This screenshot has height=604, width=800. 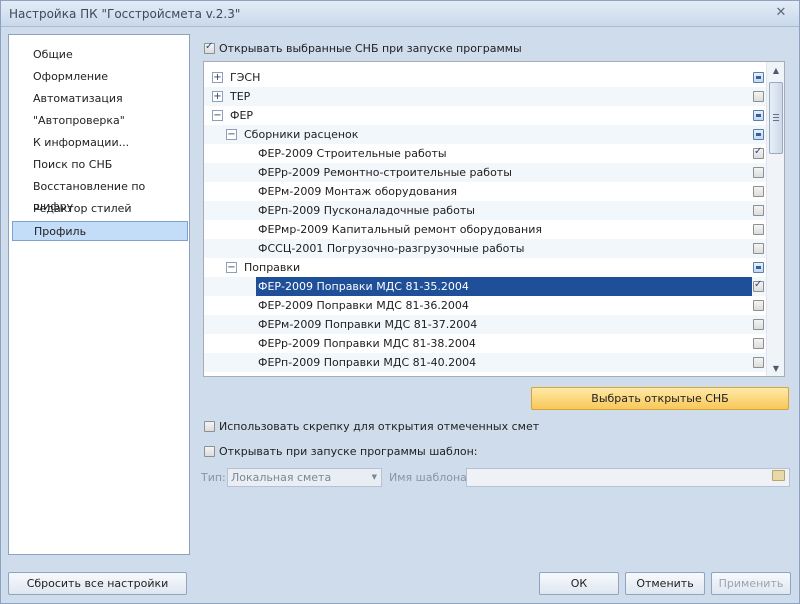 What do you see at coordinates (367, 362) in the screenshot?
I see `tree-row-label: ФЕРп-2009 Поправки МДС 81-40.2004` at bounding box center [367, 362].